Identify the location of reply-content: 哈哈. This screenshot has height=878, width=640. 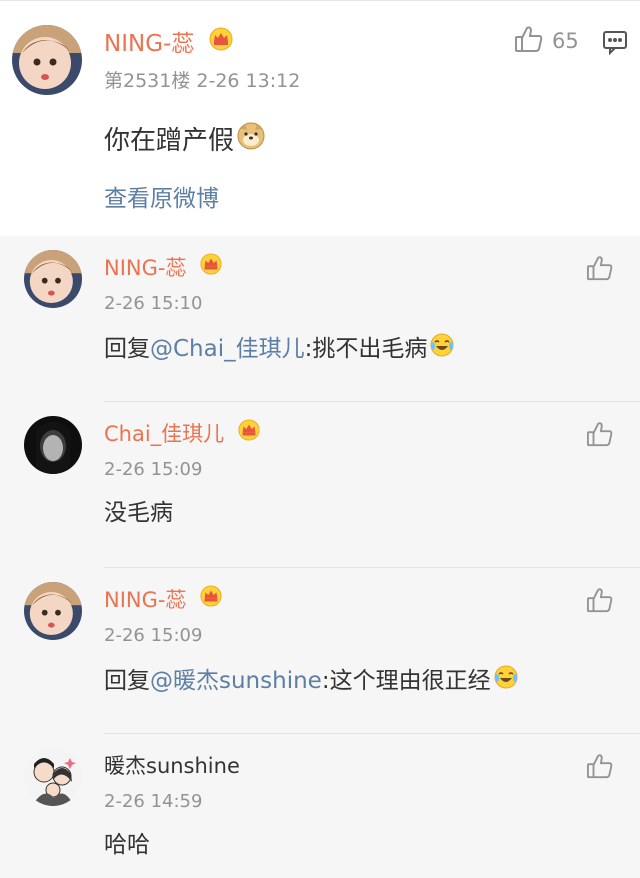
(127, 845).